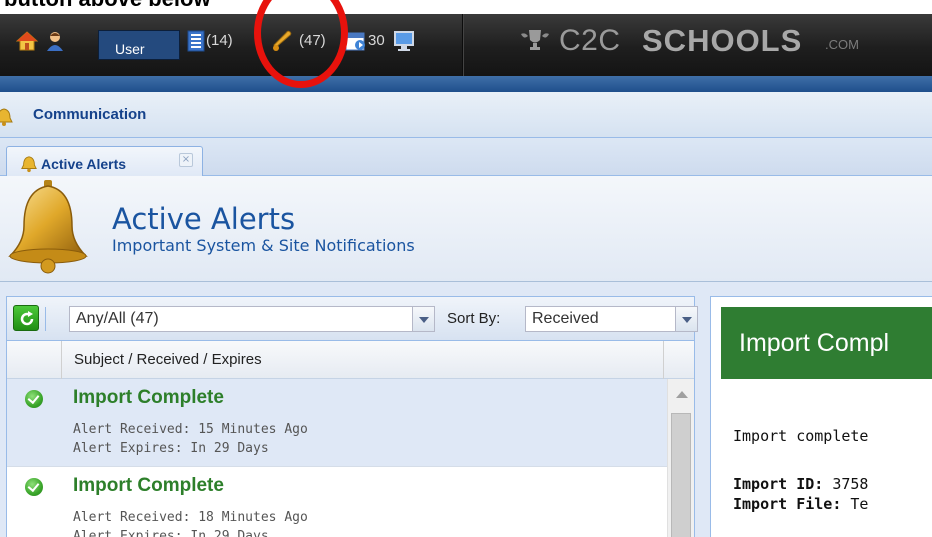 This screenshot has height=537, width=932. I want to click on brand-text-suffix: .COM, so click(842, 44).